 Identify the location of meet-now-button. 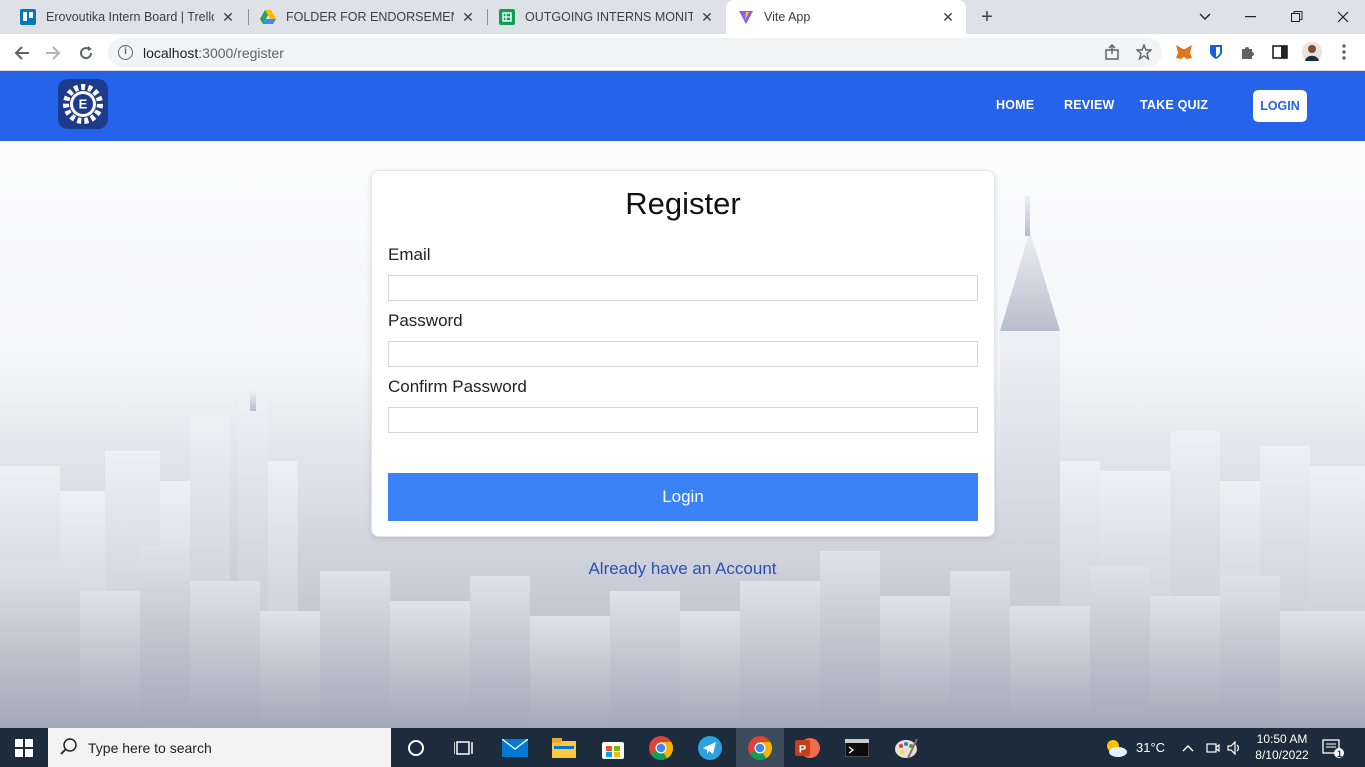
(1213, 747).